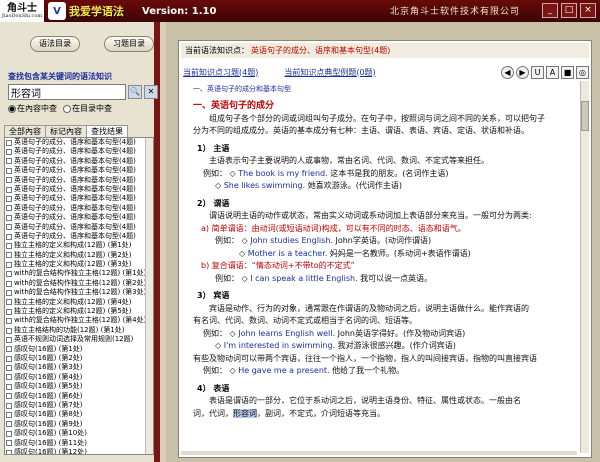  What do you see at coordinates (107, 131) in the screenshot?
I see `tab-search-results: 查找结果` at bounding box center [107, 131].